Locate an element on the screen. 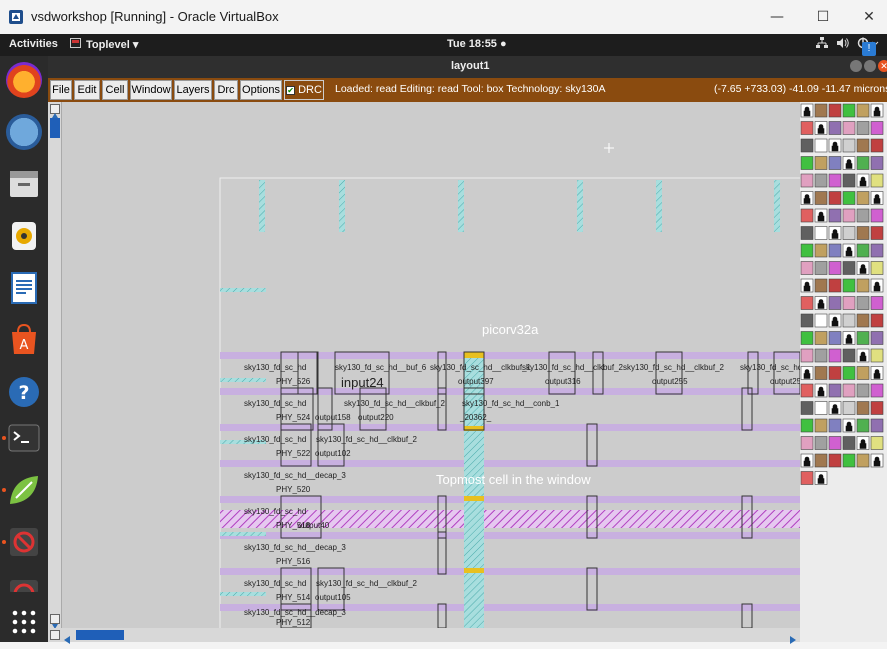 This screenshot has height=649, width=887. software-center-icon: A is located at coordinates (24, 340).